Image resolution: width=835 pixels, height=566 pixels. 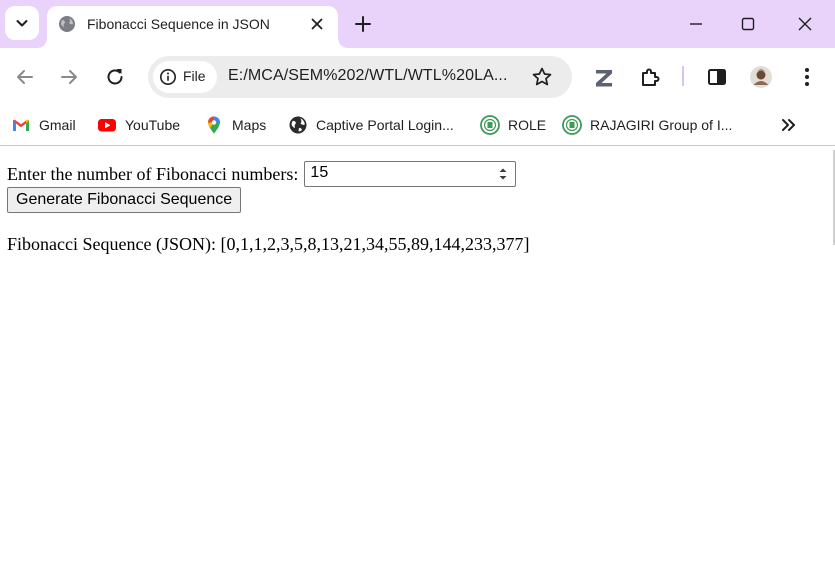 What do you see at coordinates (21, 125) in the screenshot?
I see `gmail-icon` at bounding box center [21, 125].